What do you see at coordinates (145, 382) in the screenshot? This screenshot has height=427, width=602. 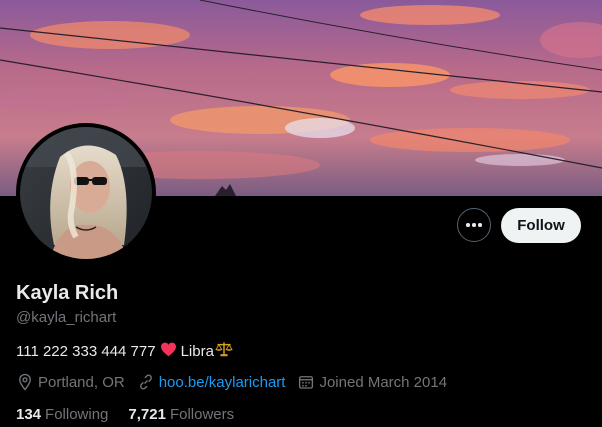 I see `link-icon` at bounding box center [145, 382].